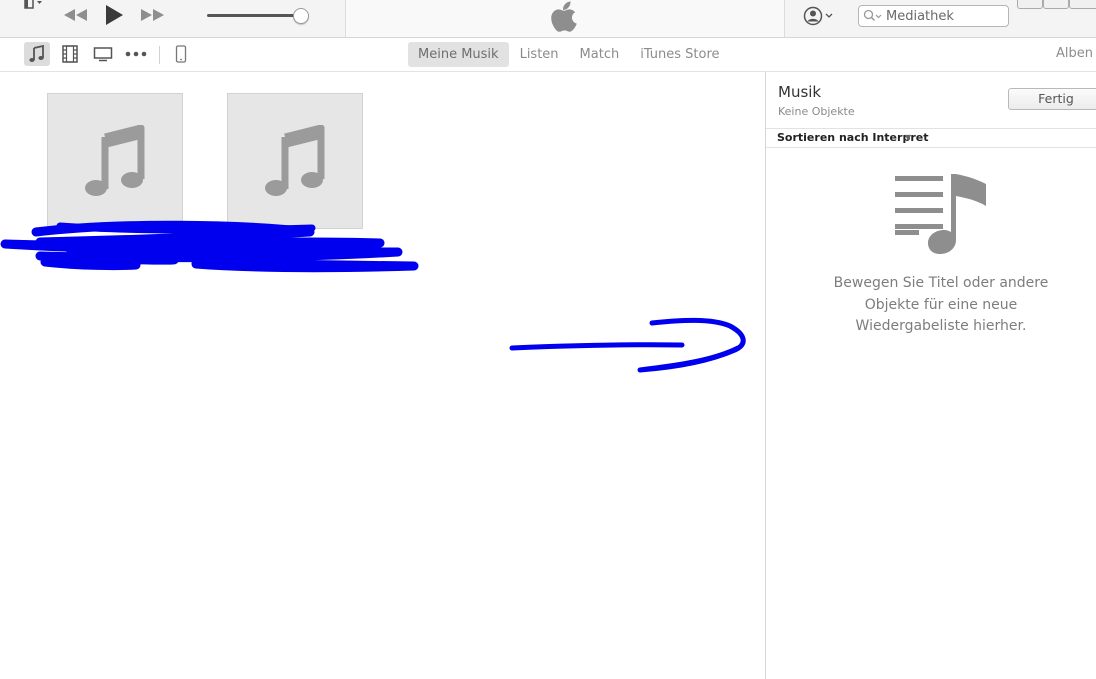 The width and height of the screenshot is (1096, 679). I want to click on volume-slider, so click(259, 16).